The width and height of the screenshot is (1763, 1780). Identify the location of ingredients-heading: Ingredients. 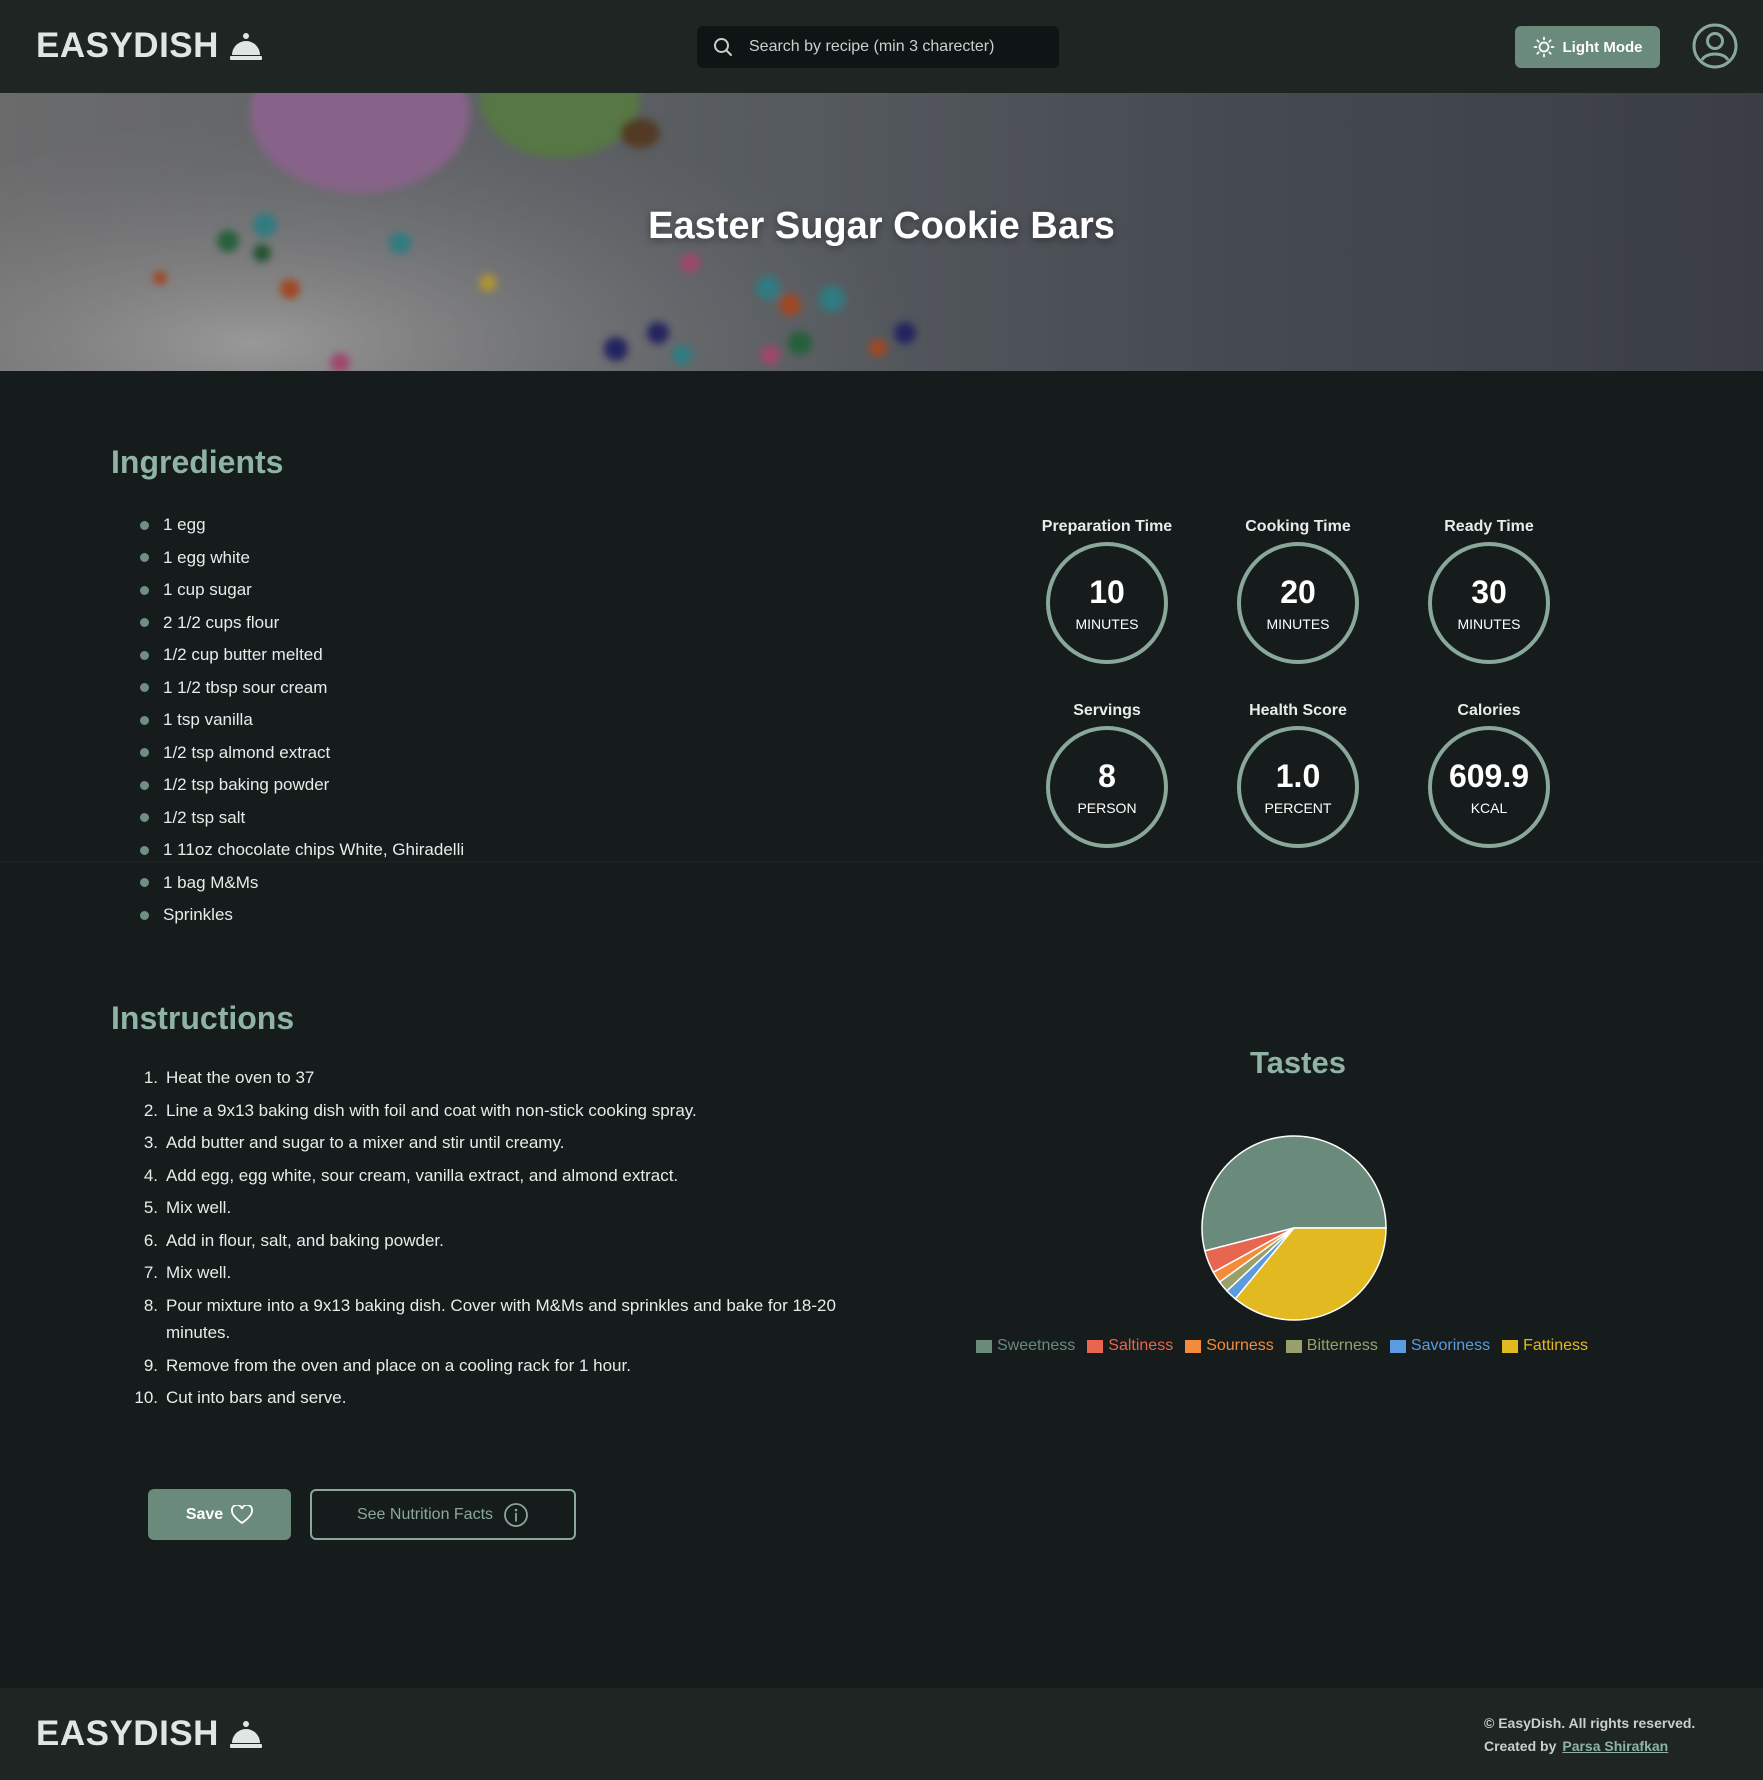
(197, 462).